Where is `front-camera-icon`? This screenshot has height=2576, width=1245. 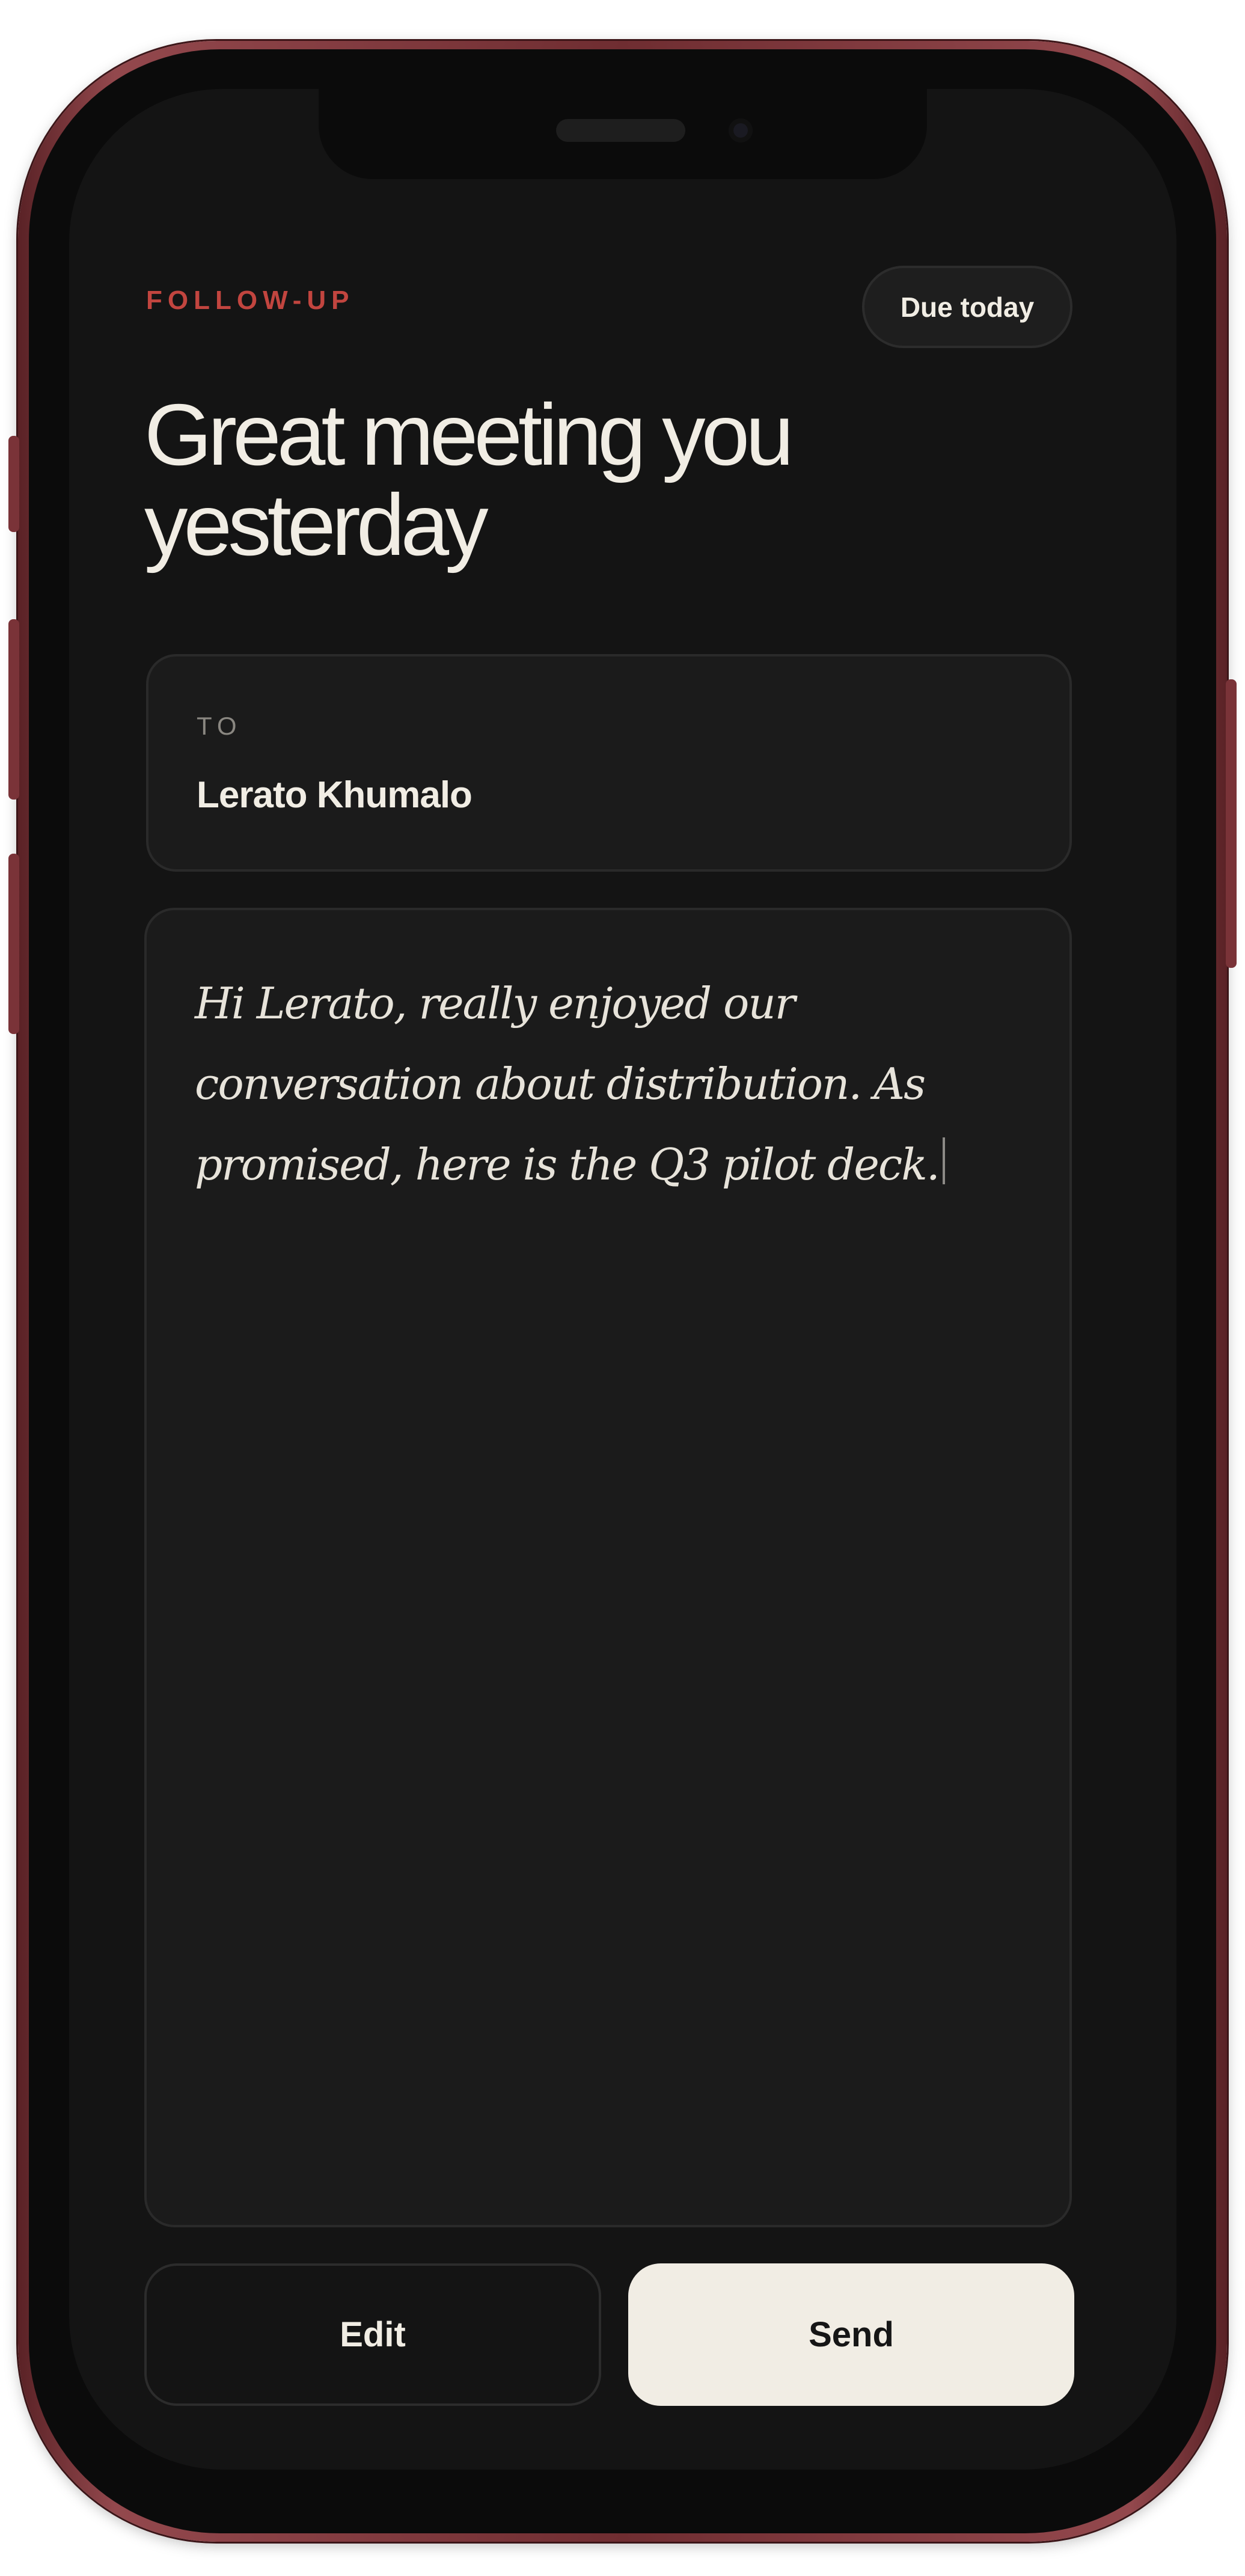 front-camera-icon is located at coordinates (741, 130).